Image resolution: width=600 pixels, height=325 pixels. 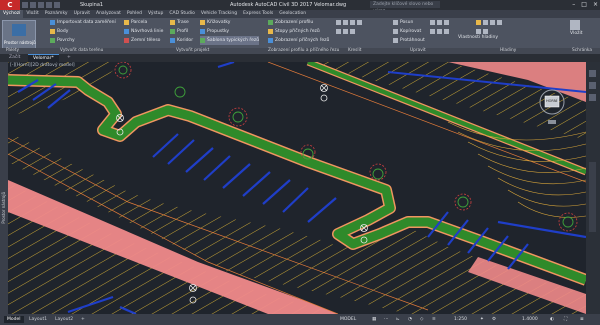 What do you see at coordinates (258, 14) in the screenshot?
I see `ribbon-tab-9: Express Tools` at bounding box center [258, 14].